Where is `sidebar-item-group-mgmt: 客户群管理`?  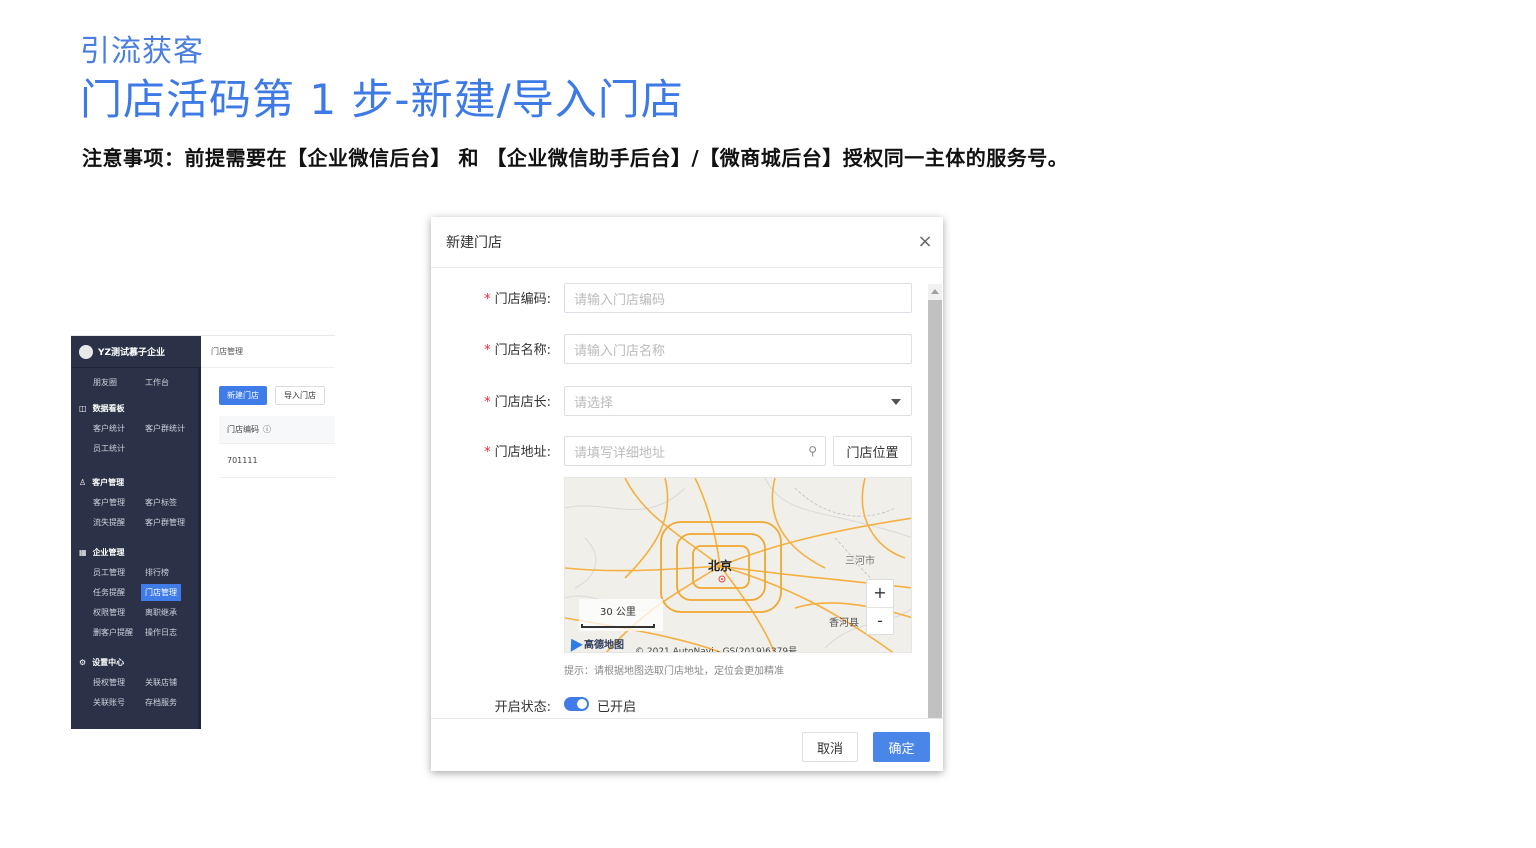
sidebar-item-group-mgmt: 客户群管理 is located at coordinates (171, 522).